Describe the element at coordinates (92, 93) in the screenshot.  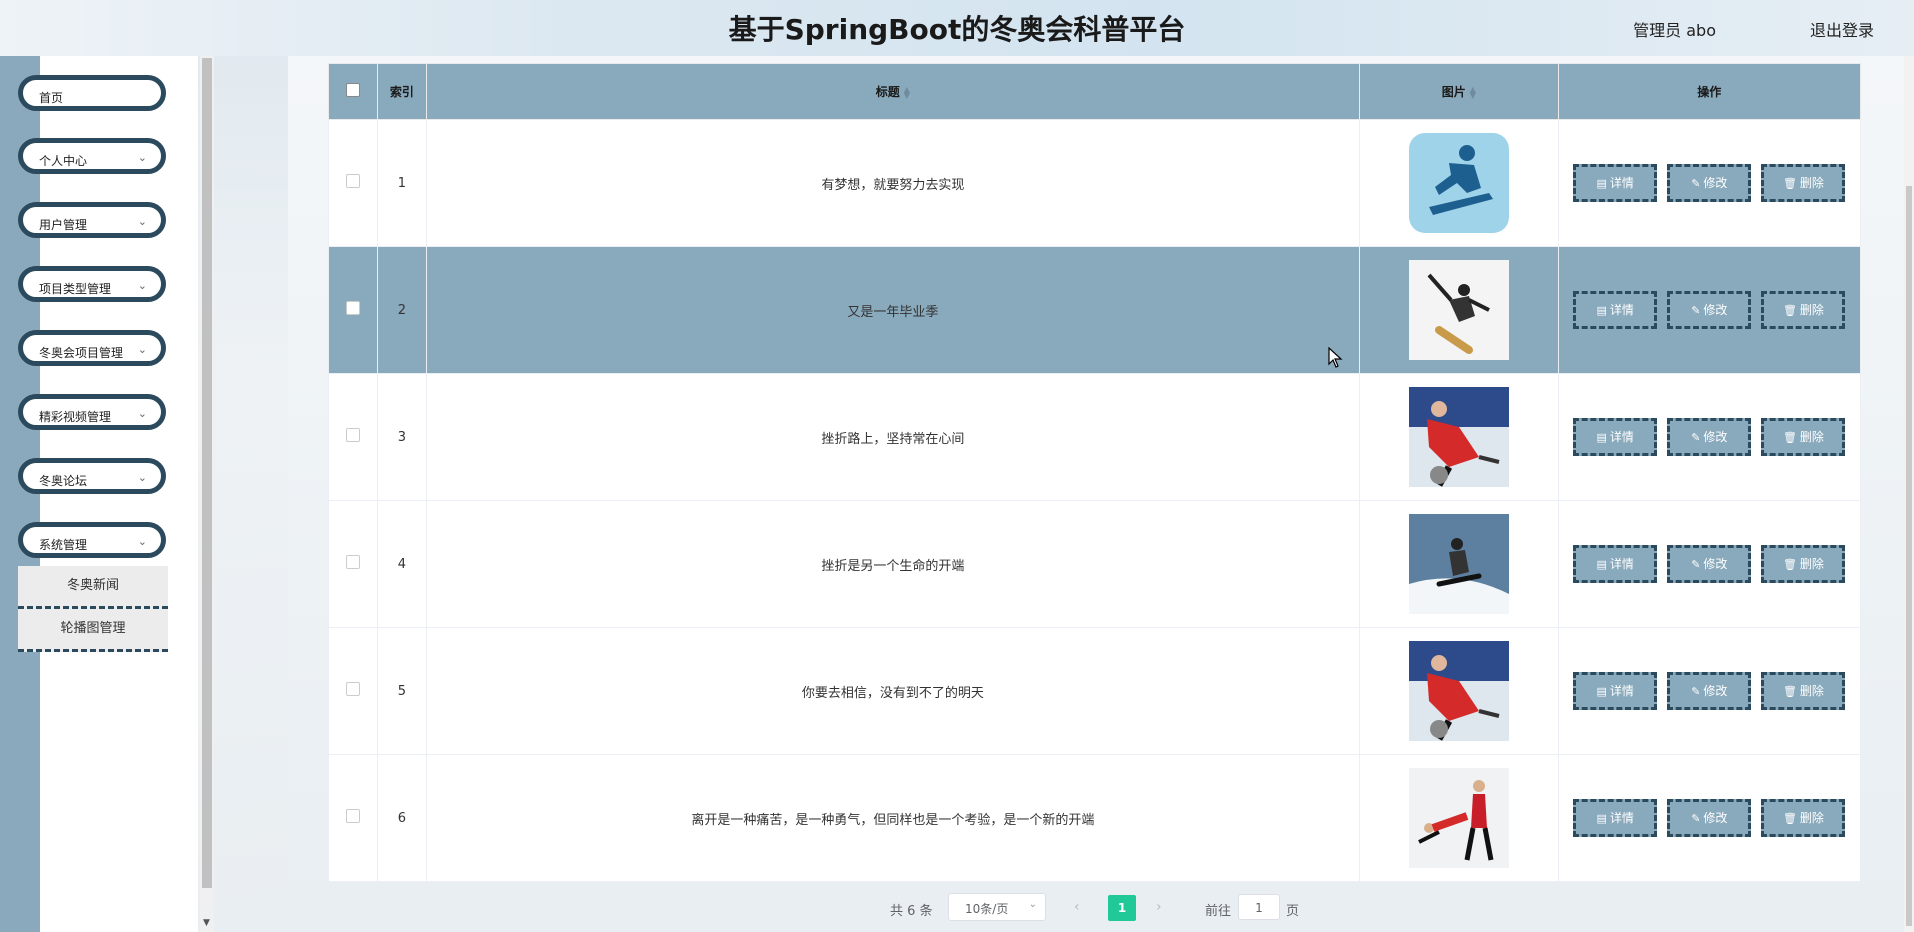
I see `sidebar-item-0: 首页` at that location.